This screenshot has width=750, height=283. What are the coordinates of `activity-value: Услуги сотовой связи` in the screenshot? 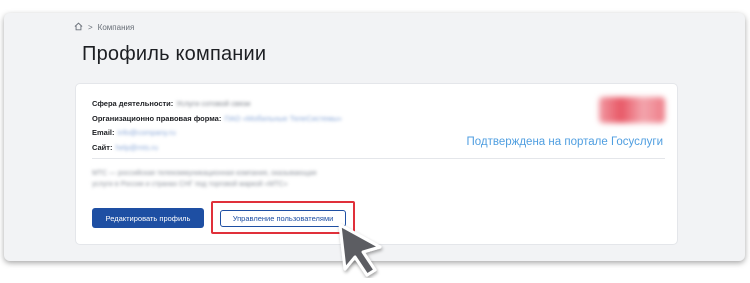 It's located at (213, 103).